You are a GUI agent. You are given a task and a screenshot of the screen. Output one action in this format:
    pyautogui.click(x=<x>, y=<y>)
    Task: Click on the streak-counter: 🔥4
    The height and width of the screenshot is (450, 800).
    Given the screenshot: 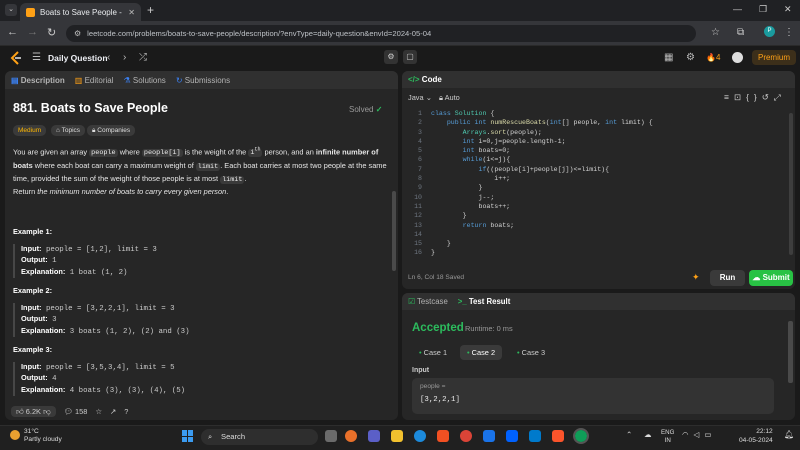 What is the action you would take?
    pyautogui.click(x=713, y=57)
    